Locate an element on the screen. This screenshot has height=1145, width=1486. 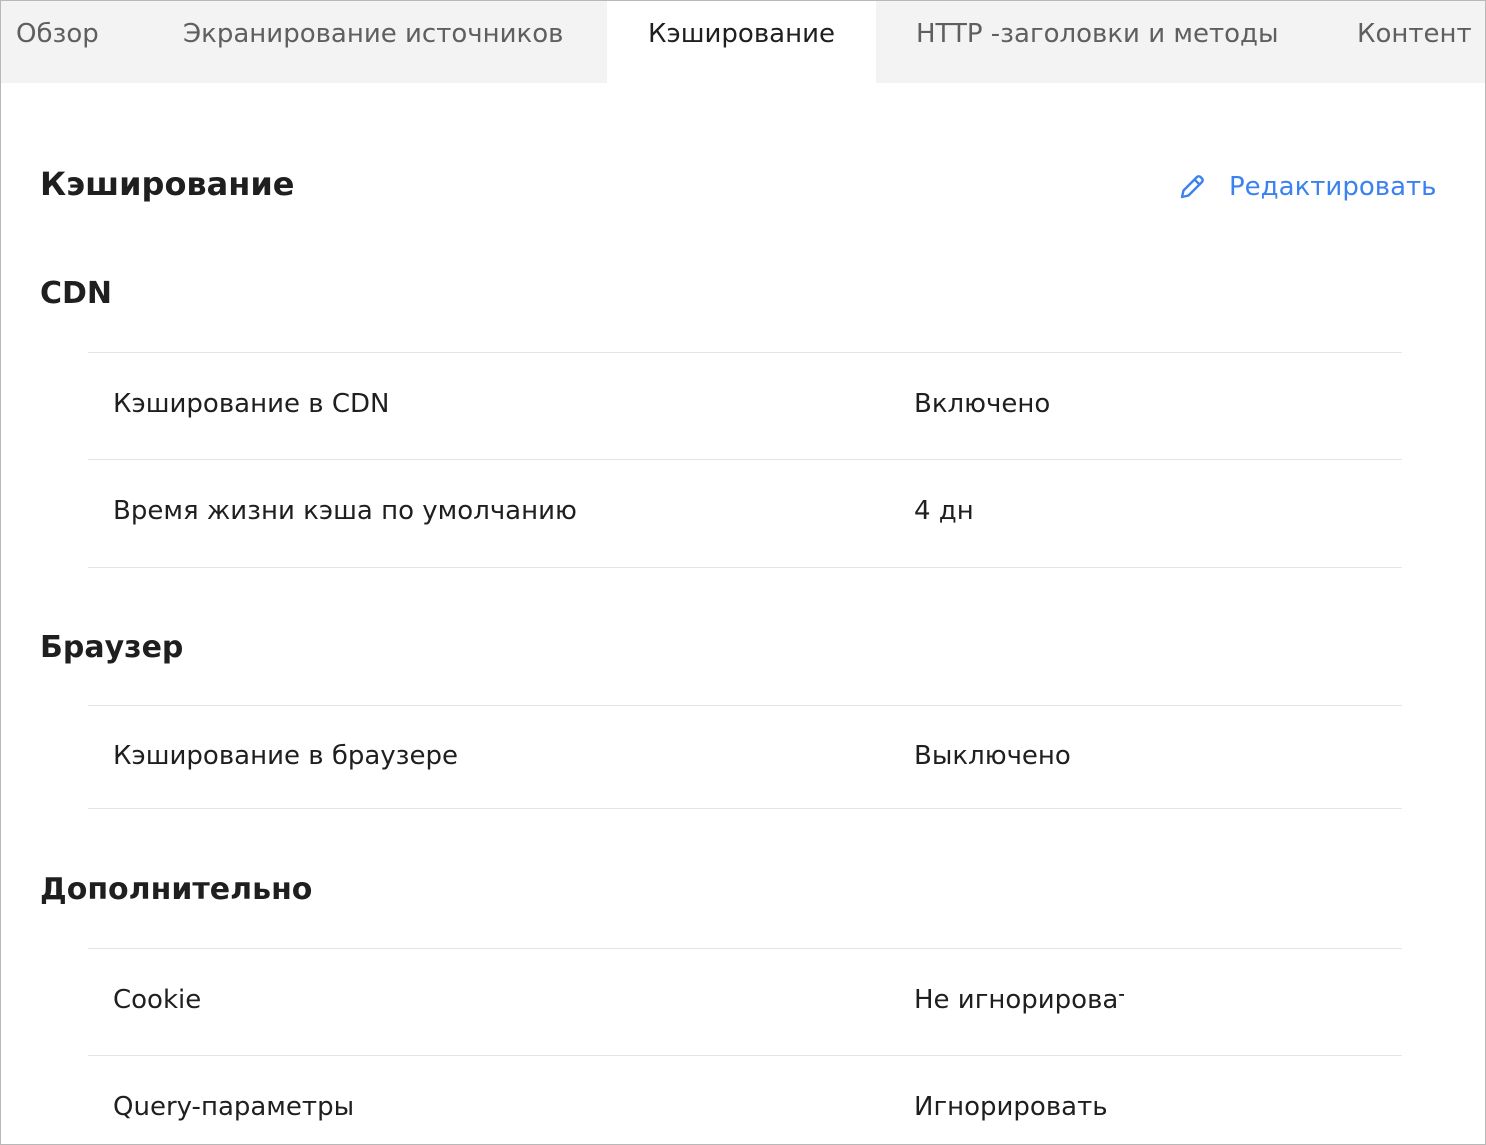
edit-button-label: Редактировать is located at coordinates (1333, 187).